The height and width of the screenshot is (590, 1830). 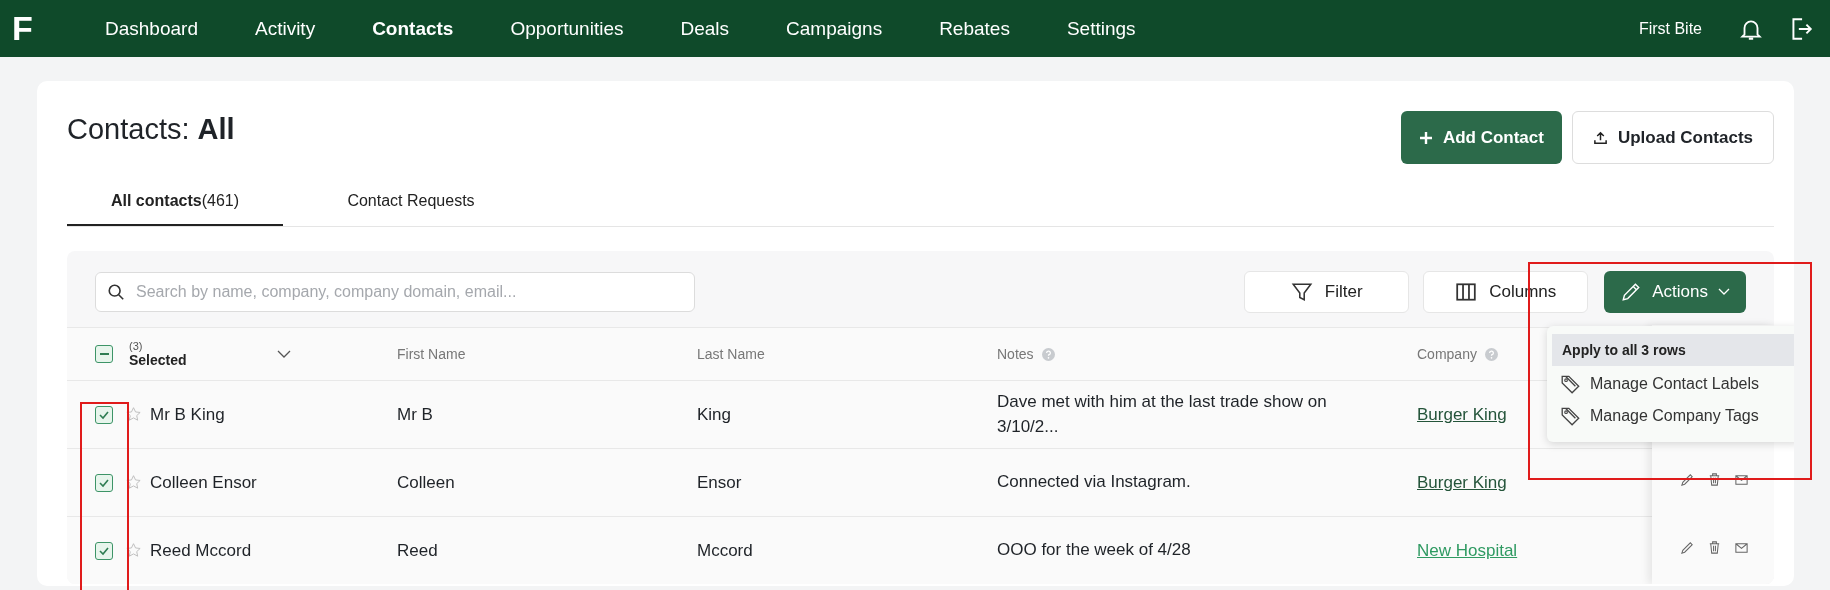 I want to click on company-link: New Hospital, so click(x=1467, y=550).